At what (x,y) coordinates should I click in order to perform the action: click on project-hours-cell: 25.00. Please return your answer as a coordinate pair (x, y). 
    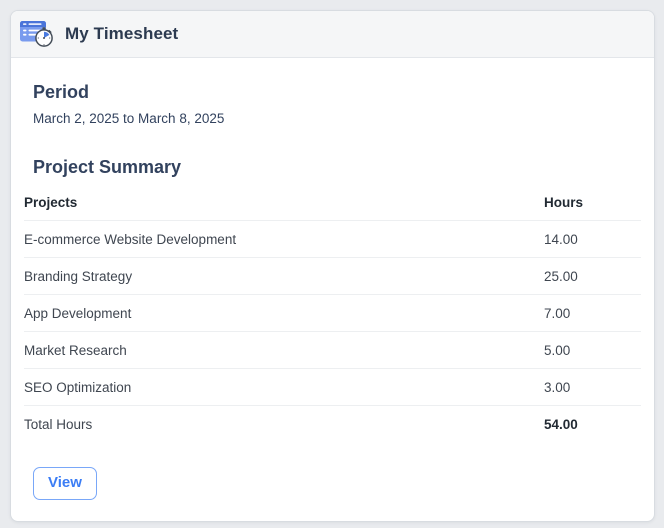
    Looking at the image, I should click on (592, 276).